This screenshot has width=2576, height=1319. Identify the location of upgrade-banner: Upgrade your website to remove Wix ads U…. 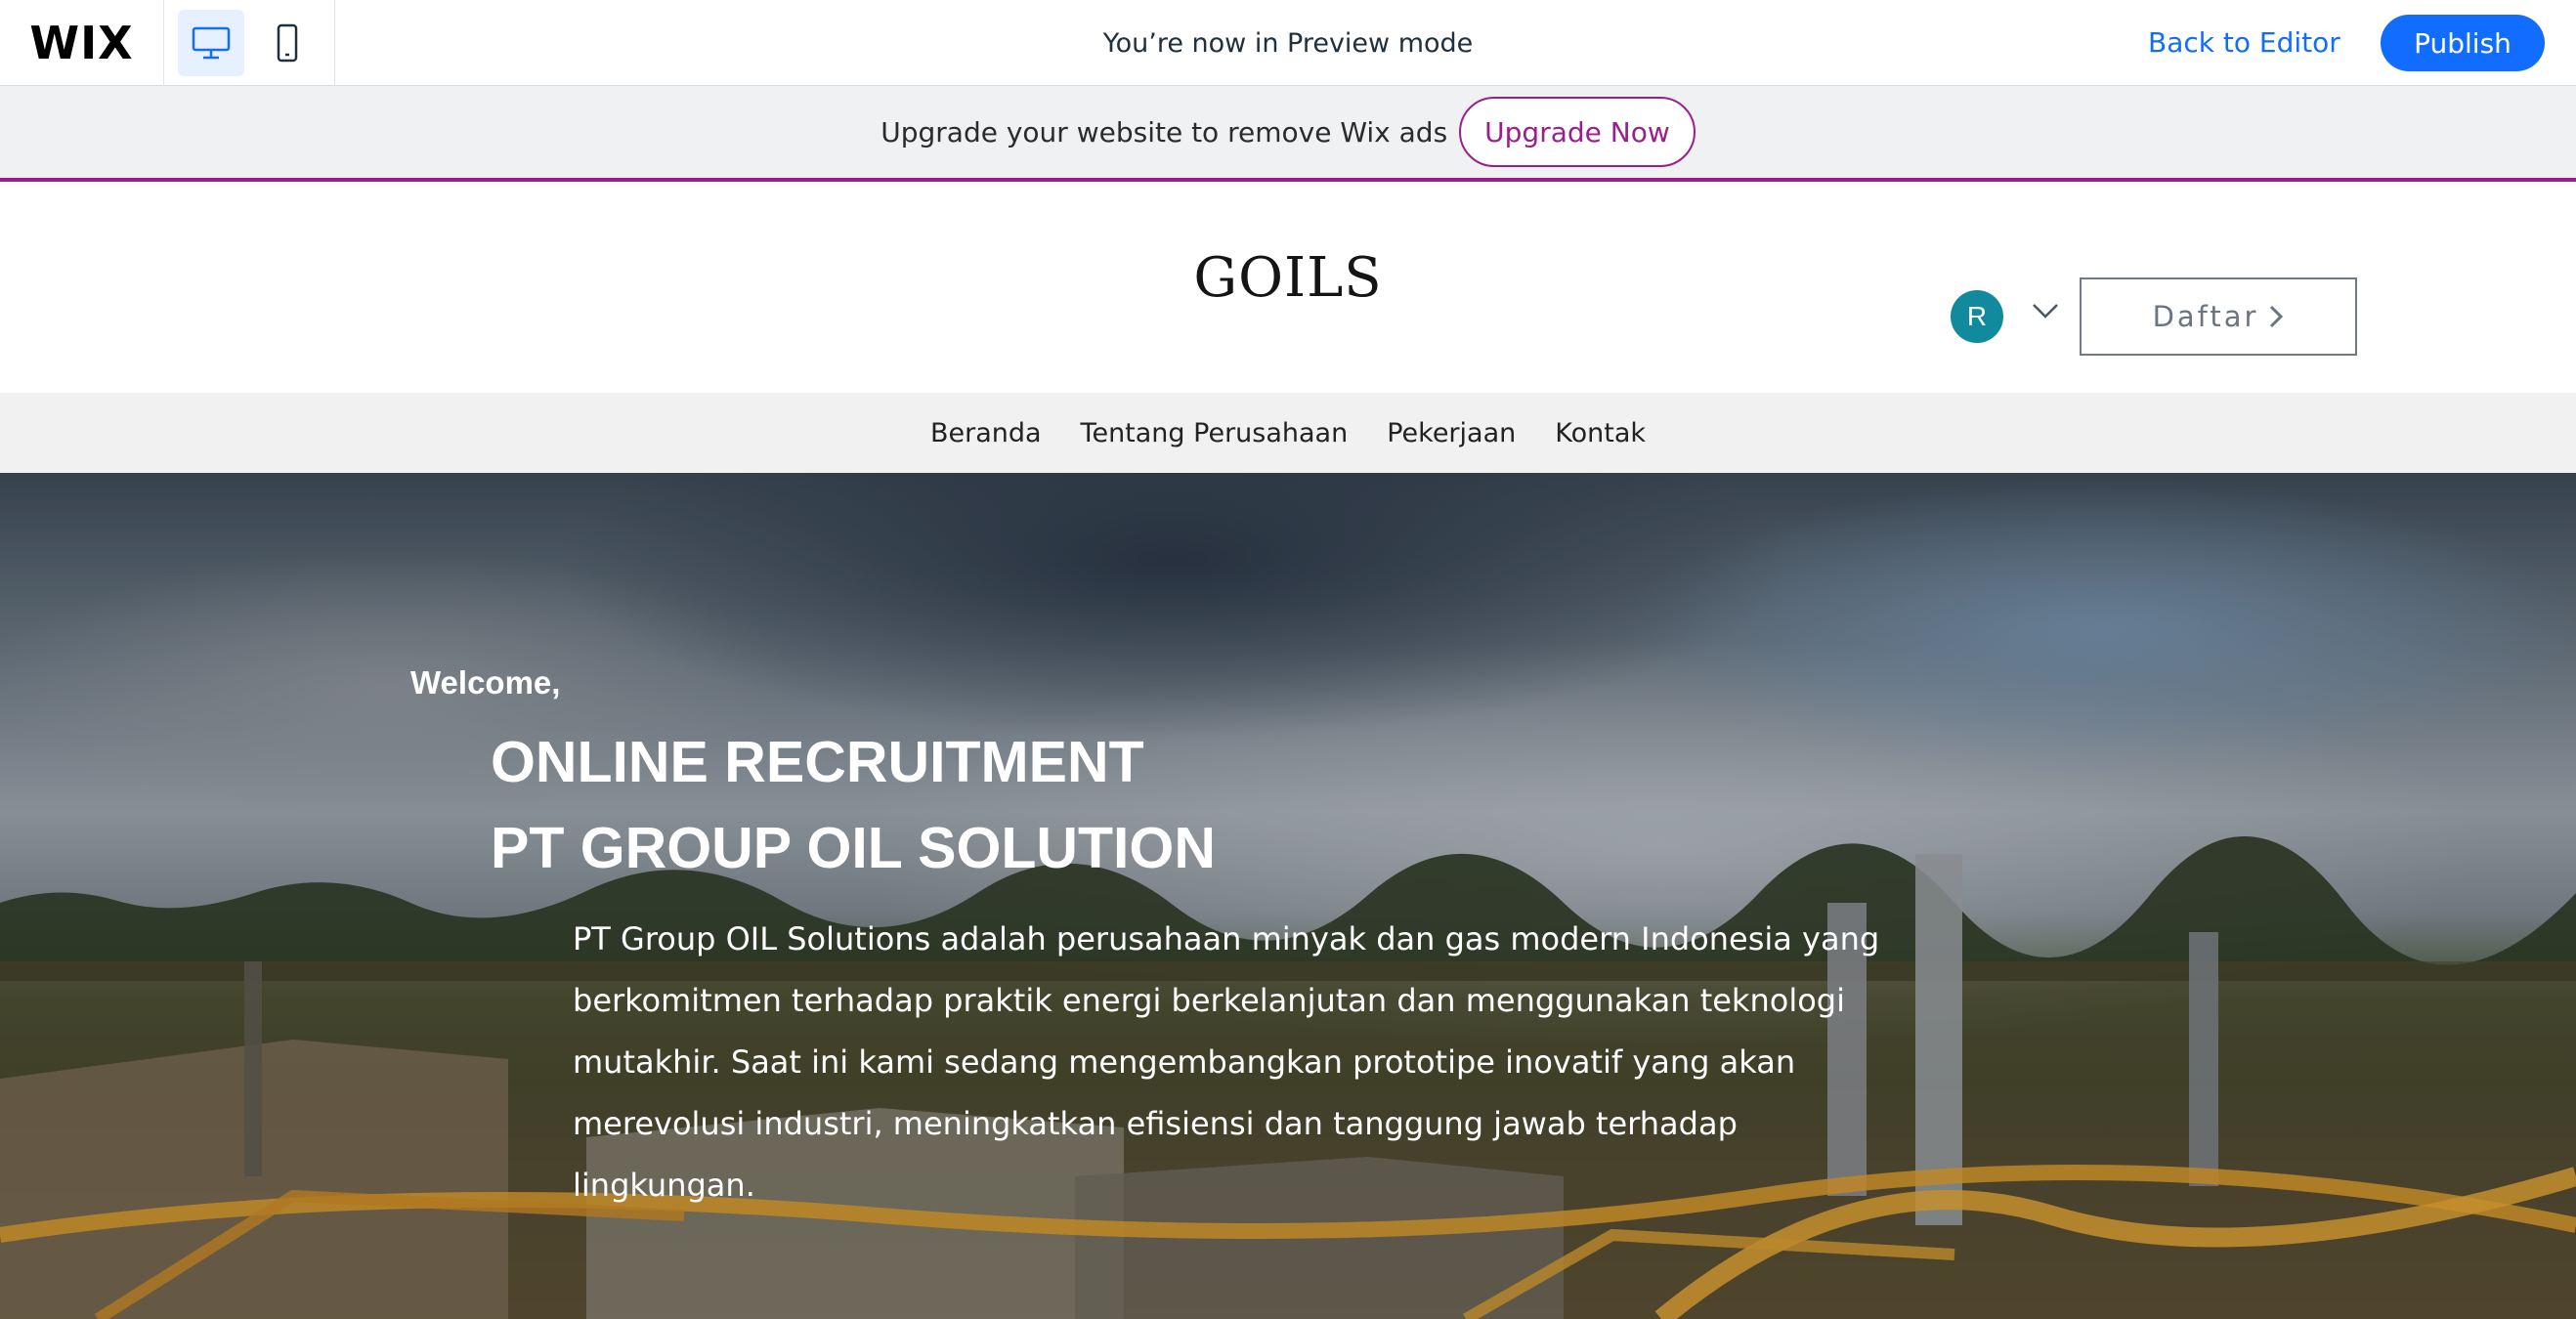
(1288, 134).